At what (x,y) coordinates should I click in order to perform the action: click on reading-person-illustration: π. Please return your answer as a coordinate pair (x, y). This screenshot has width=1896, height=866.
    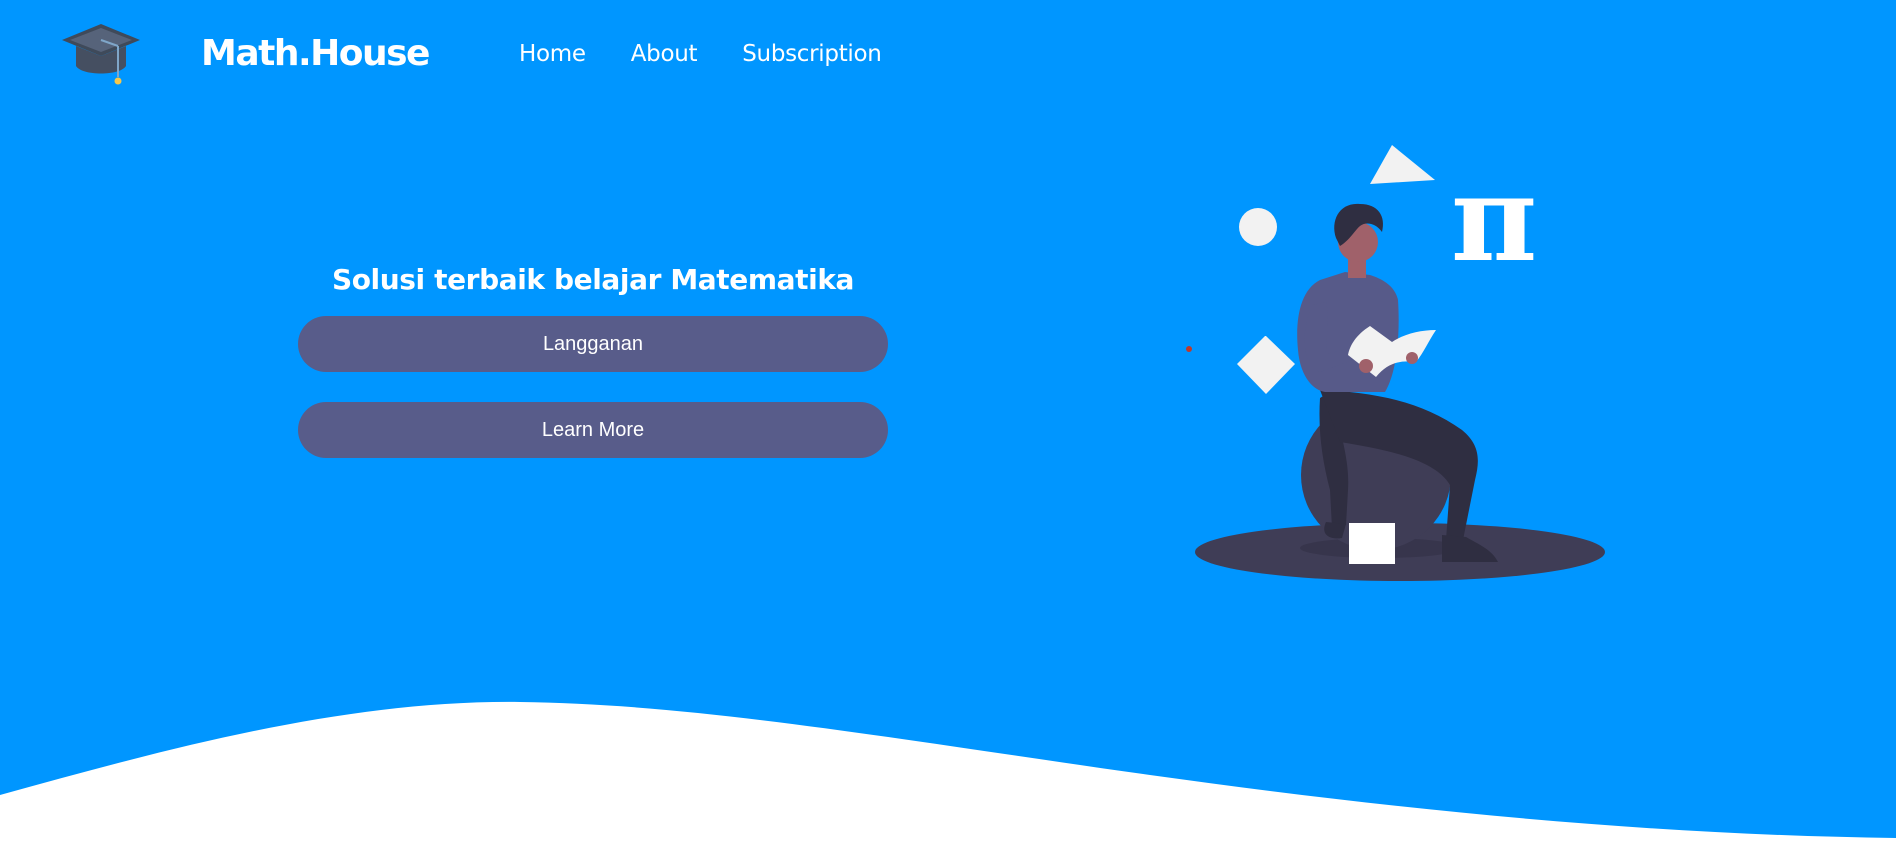
    Looking at the image, I should click on (1395, 363).